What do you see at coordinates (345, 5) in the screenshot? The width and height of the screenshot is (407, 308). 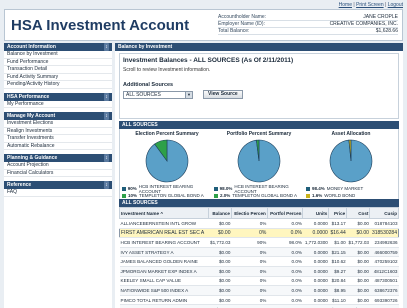 I see `home-link: Home` at bounding box center [345, 5].